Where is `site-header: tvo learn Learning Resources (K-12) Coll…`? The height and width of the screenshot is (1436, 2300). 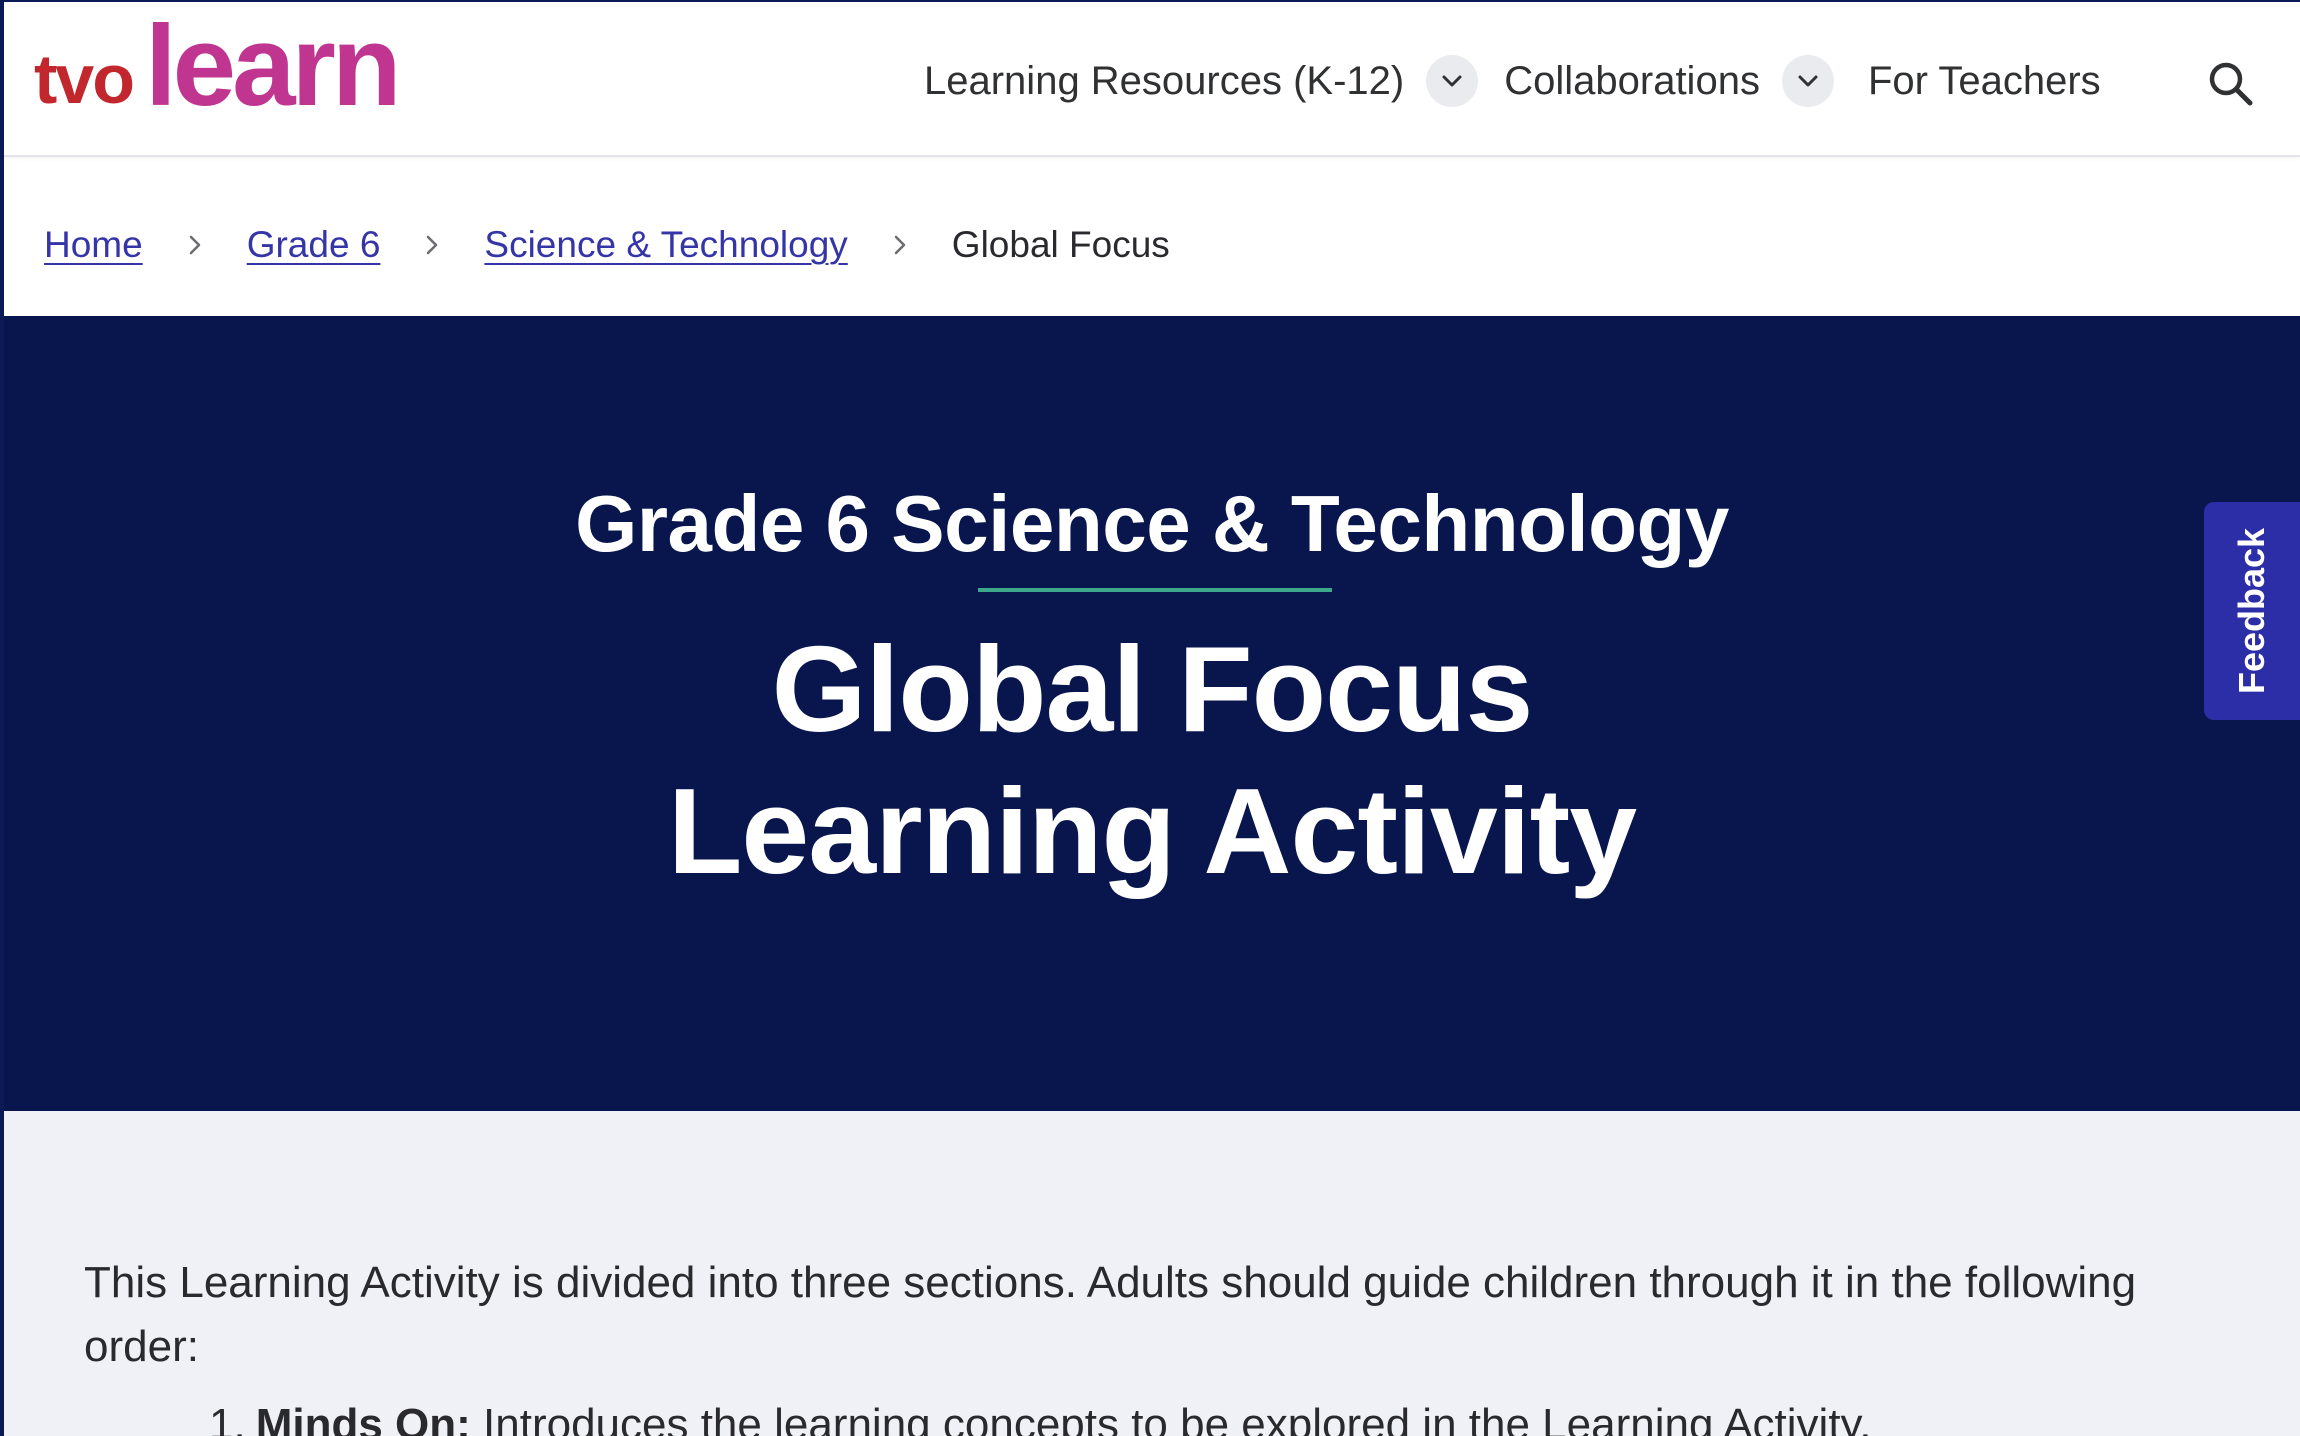 site-header: tvo learn Learning Resources (K-12) Coll… is located at coordinates (1152, 79).